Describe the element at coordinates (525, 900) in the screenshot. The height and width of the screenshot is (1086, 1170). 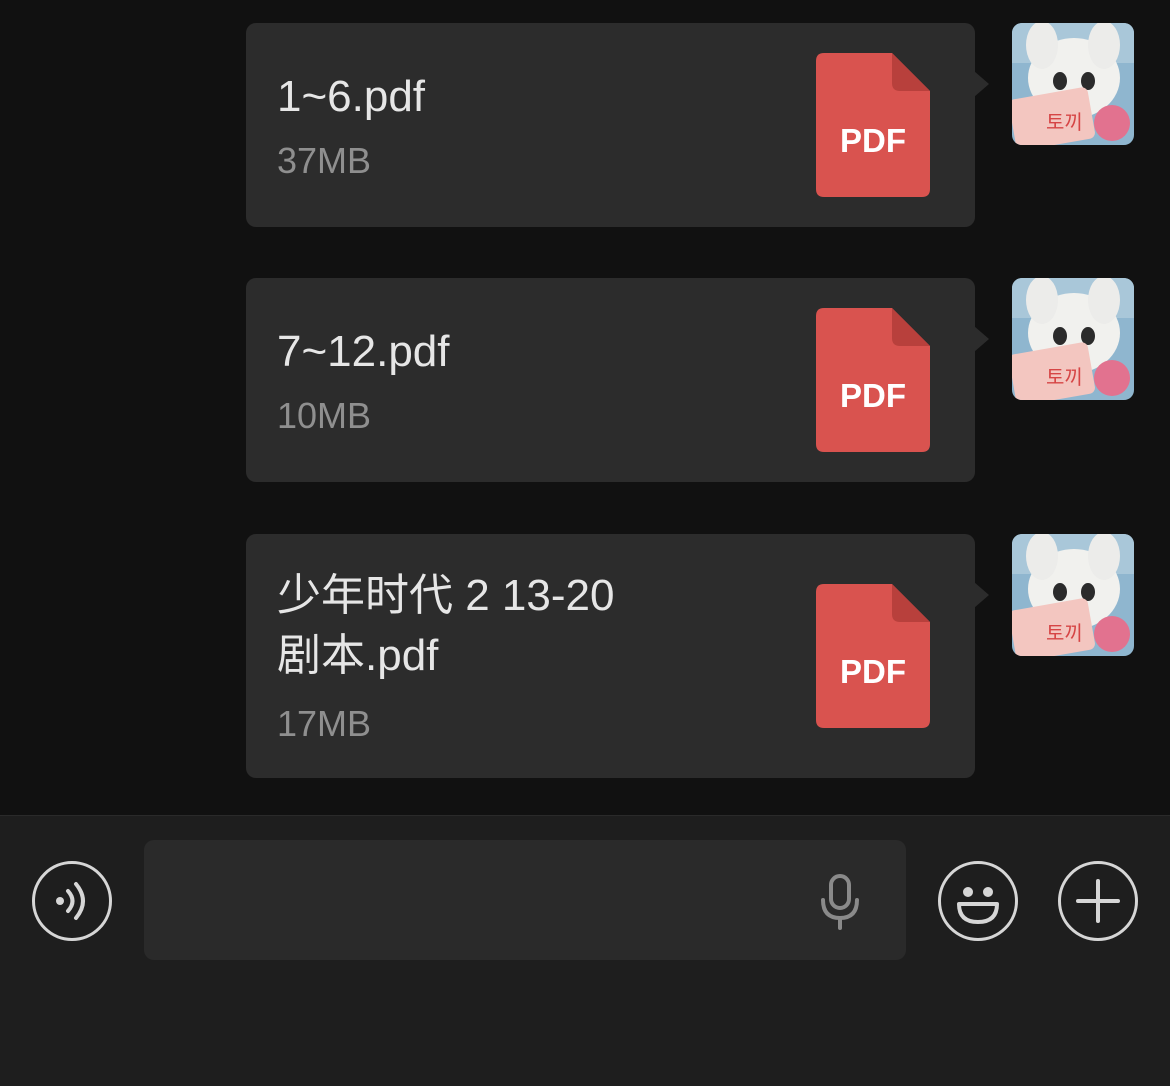
I see `message-input` at that location.